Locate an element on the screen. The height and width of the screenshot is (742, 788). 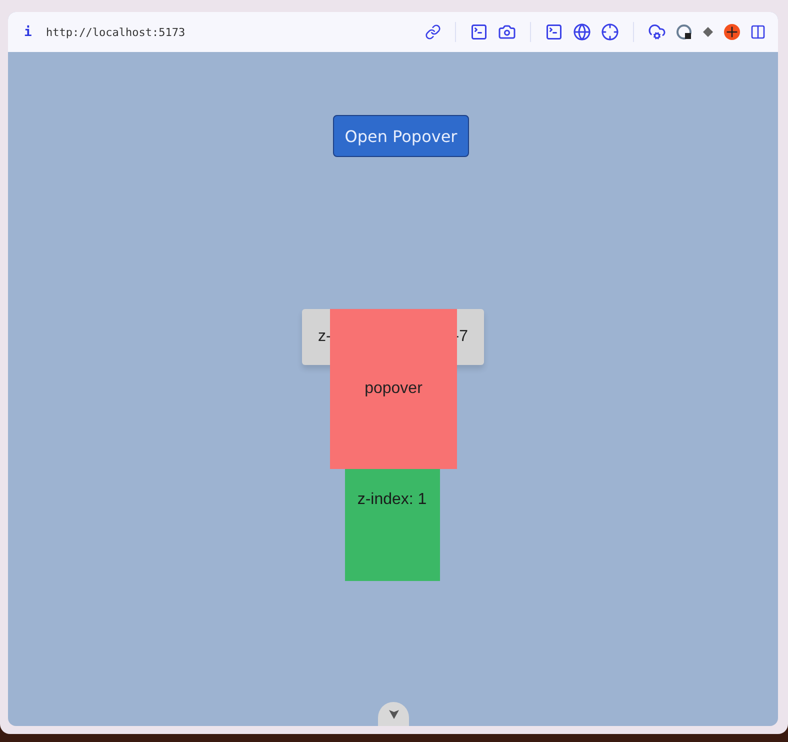
z-index-text: z- is located at coordinates (325, 337).